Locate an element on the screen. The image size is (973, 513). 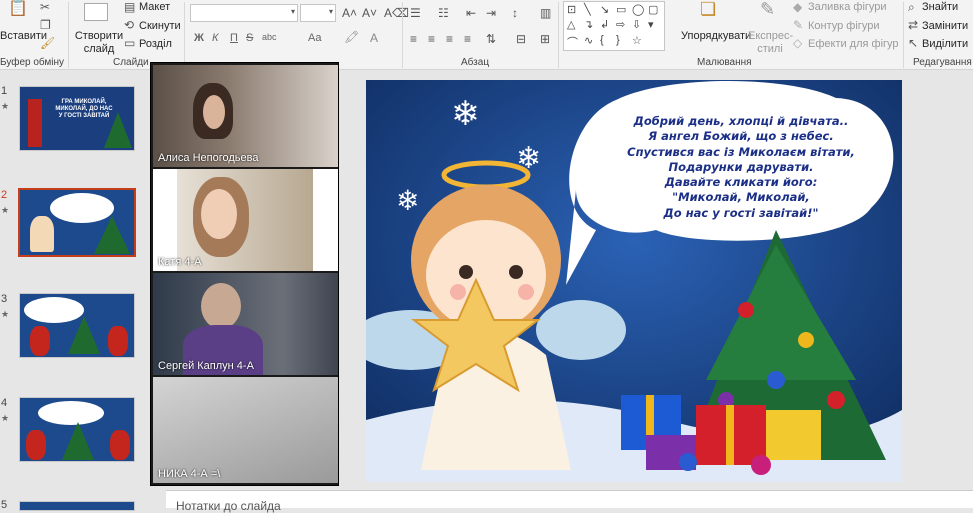
participant-tile: Катя 4-А is located at coordinates (245, 220).